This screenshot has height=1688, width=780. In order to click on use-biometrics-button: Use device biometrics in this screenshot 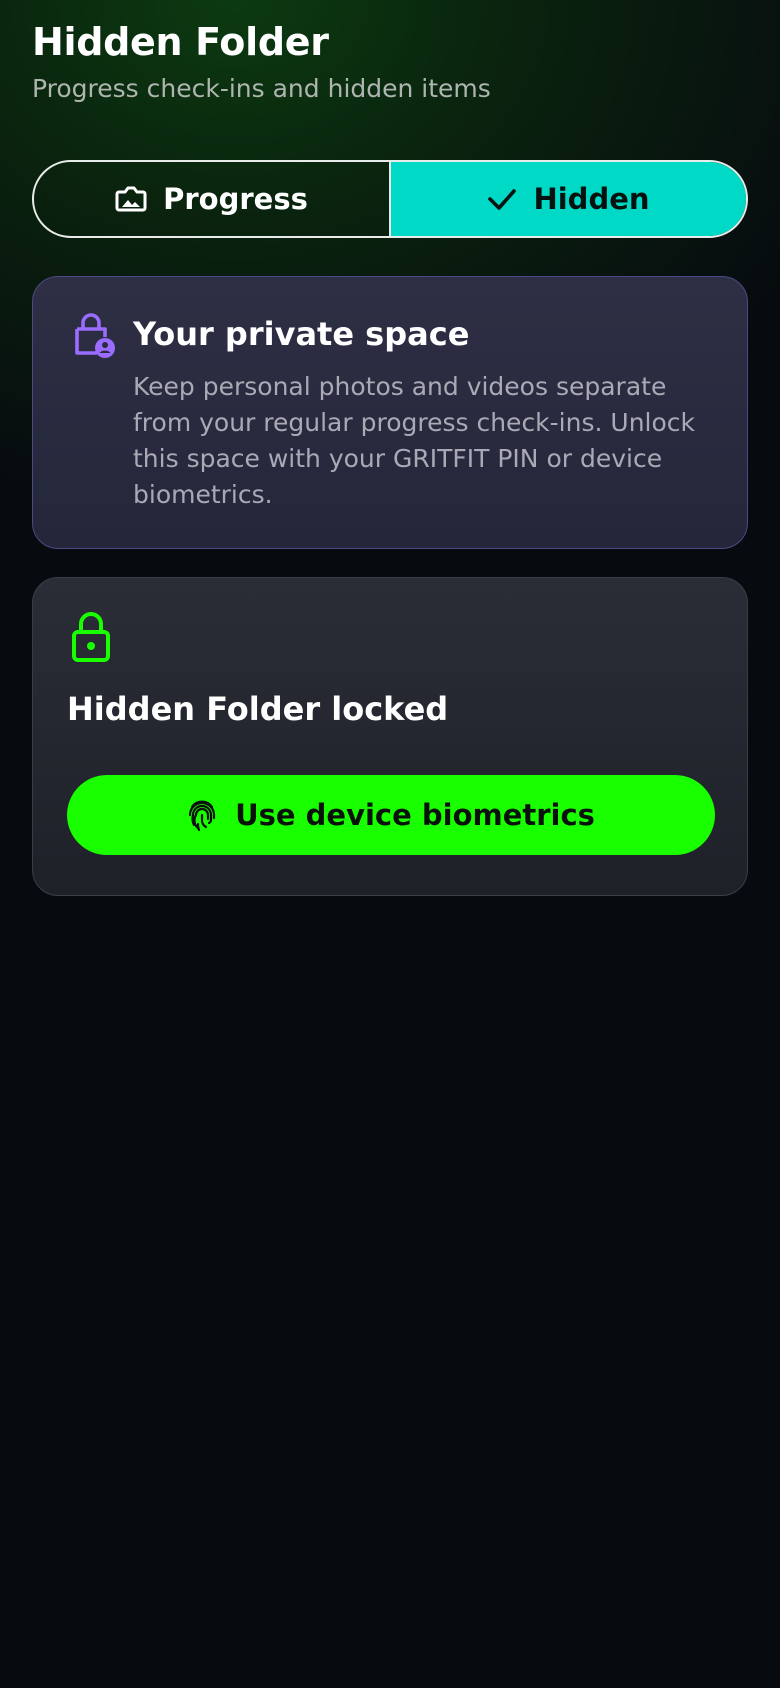, I will do `click(391, 815)`.